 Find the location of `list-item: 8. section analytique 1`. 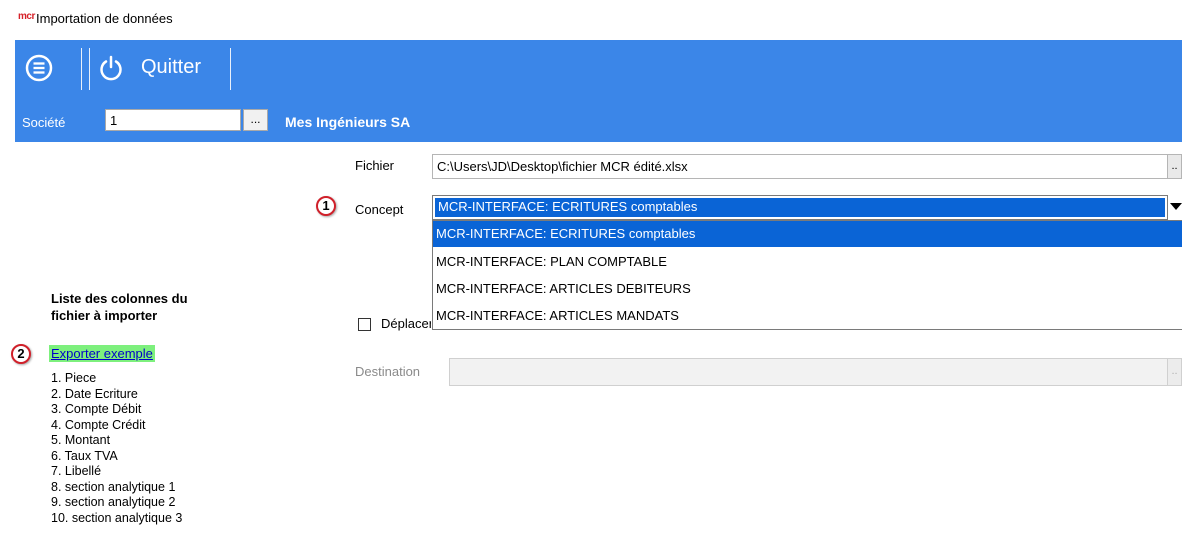

list-item: 8. section analytique 1 is located at coordinates (113, 486).